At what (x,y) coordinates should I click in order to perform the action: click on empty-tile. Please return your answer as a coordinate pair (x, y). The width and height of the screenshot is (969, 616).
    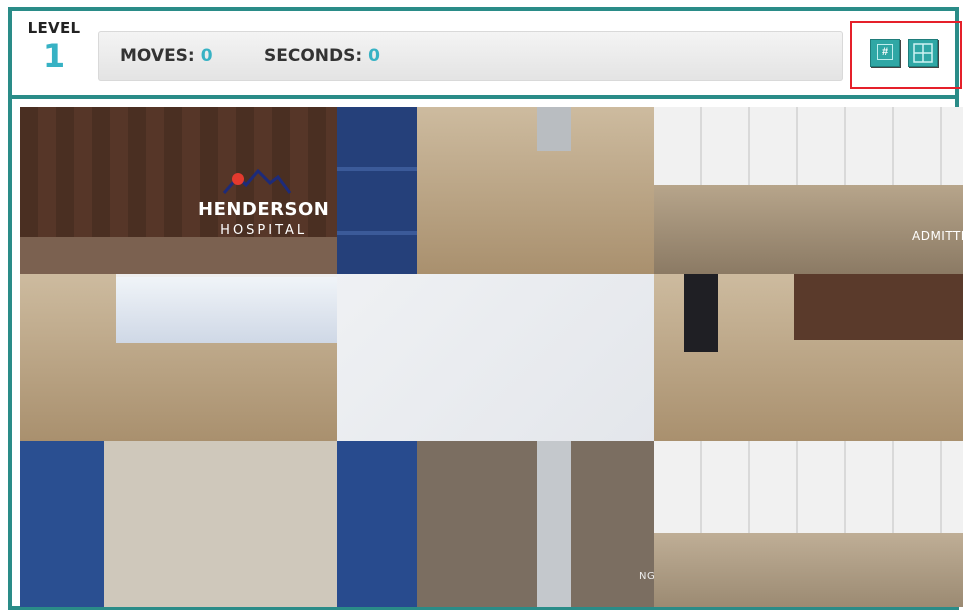
    Looking at the image, I should click on (495, 357).